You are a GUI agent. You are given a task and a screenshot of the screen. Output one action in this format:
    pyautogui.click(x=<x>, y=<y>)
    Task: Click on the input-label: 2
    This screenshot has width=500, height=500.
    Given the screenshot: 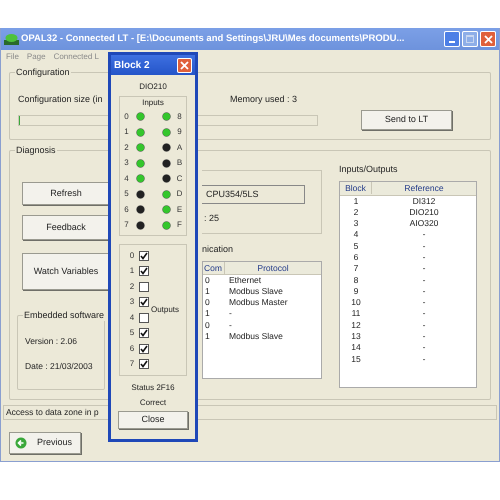 What is the action you would take?
    pyautogui.click(x=127, y=148)
    